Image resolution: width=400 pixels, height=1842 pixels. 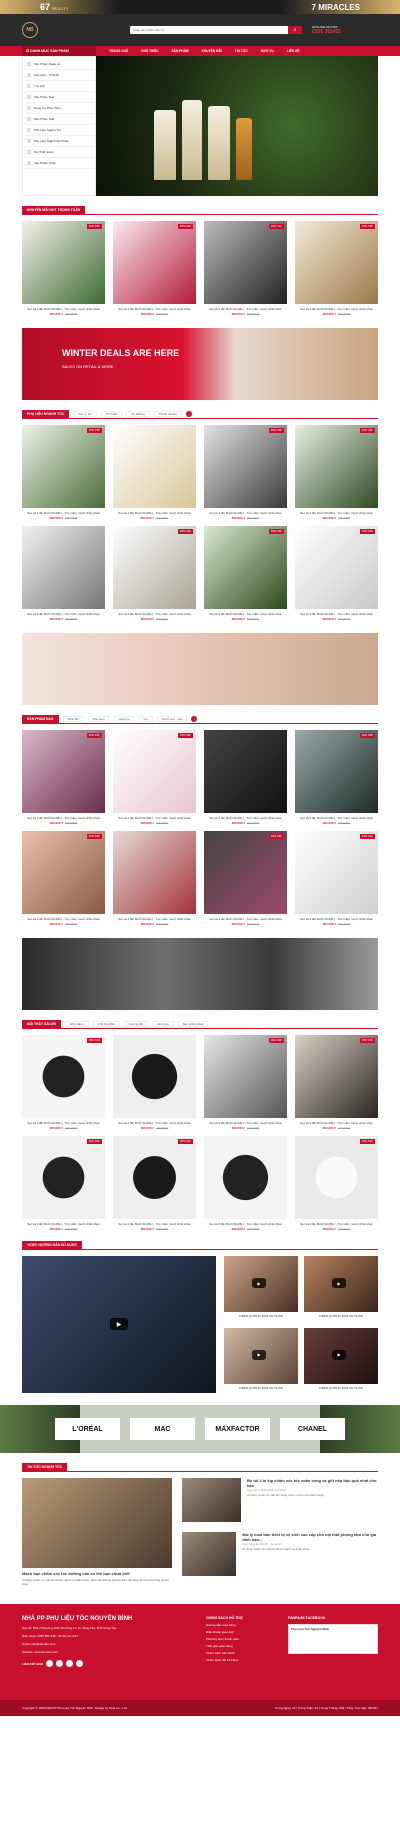 What do you see at coordinates (124, 719) in the screenshot?
I see `section-tab: Dụng cụ` at bounding box center [124, 719].